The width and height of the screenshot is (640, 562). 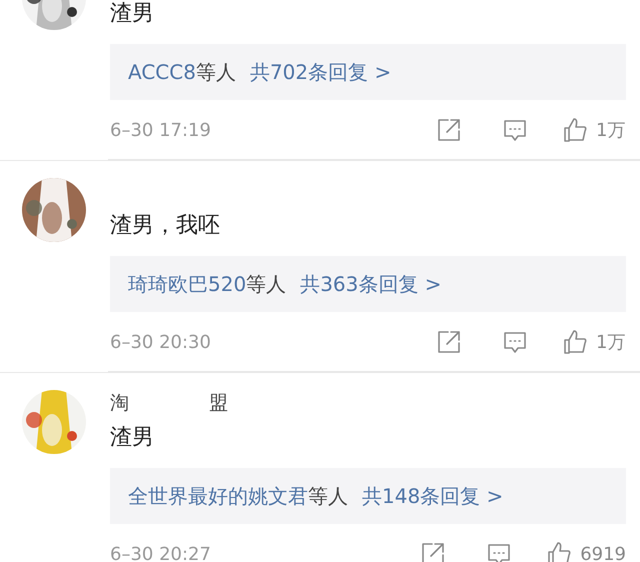 I want to click on replies-link: ACCC8等人 共702条回复 >, so click(x=368, y=72).